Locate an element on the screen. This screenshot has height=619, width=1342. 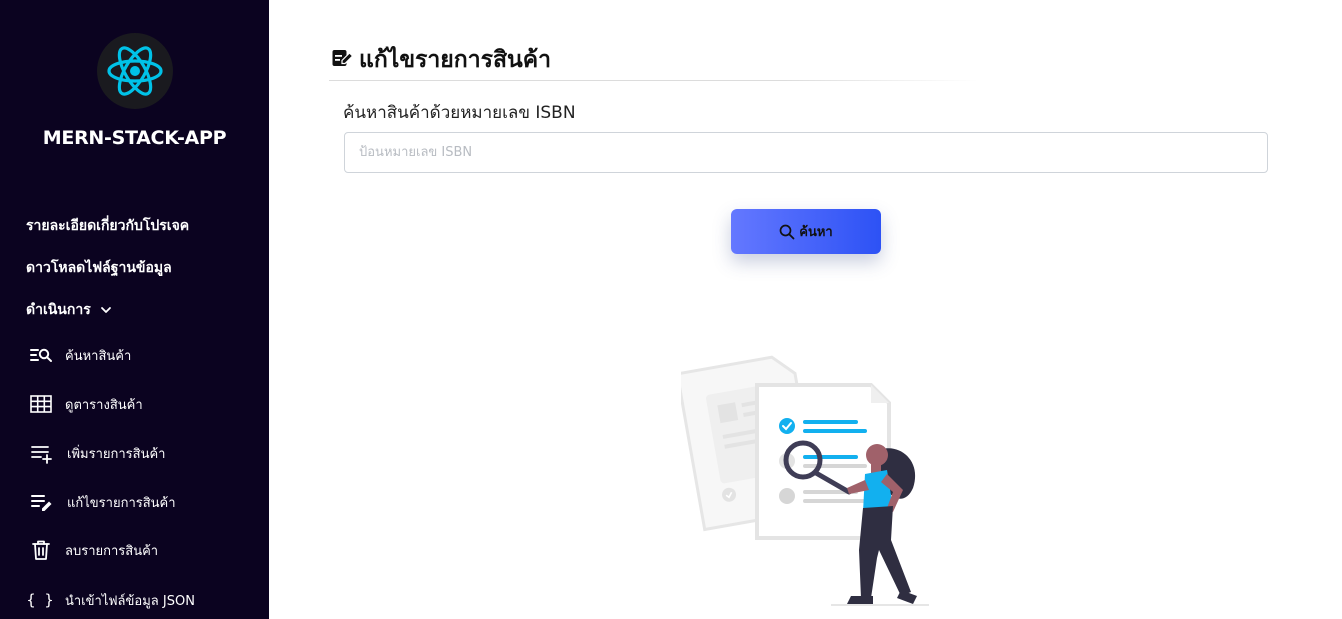
person-searching-documents-illustration is located at coordinates (805, 480).